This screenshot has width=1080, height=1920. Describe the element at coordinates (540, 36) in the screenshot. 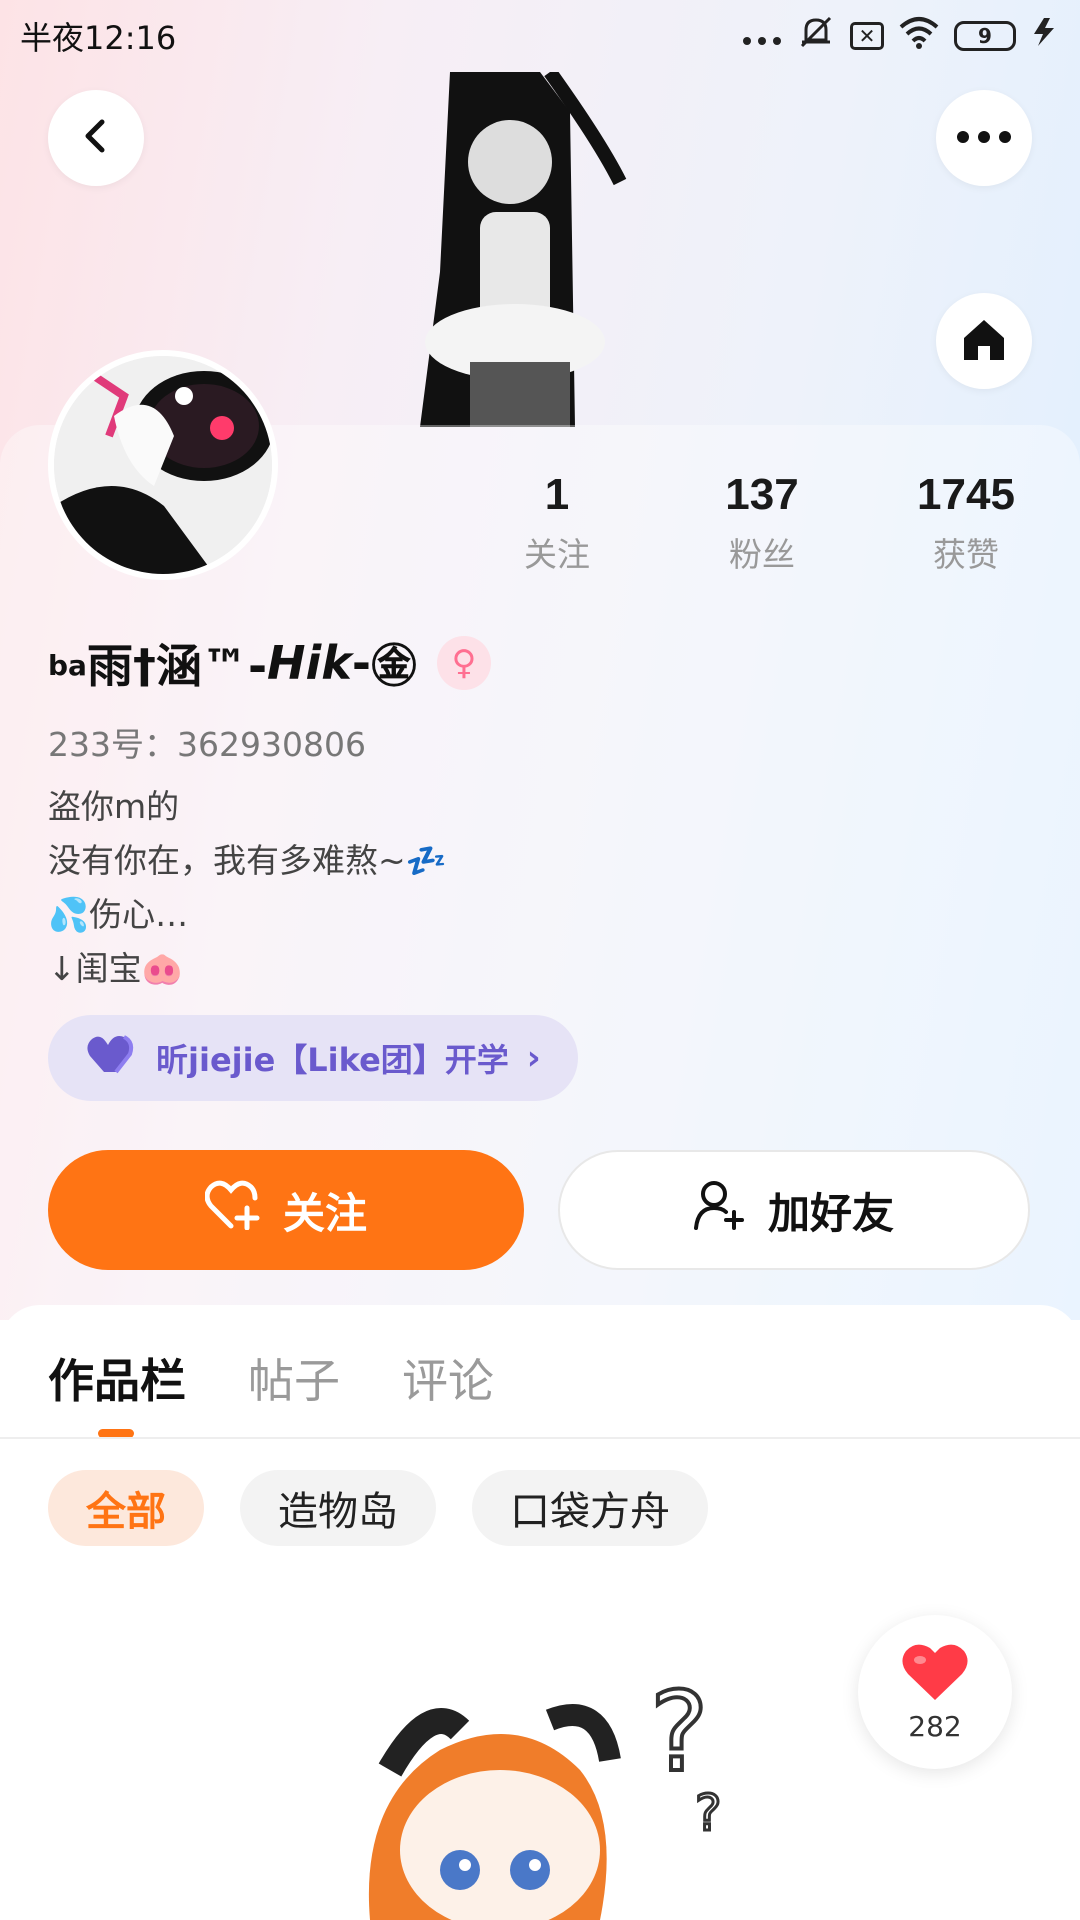

I see `status-bar: 半夜12:16 ✕ 9` at that location.